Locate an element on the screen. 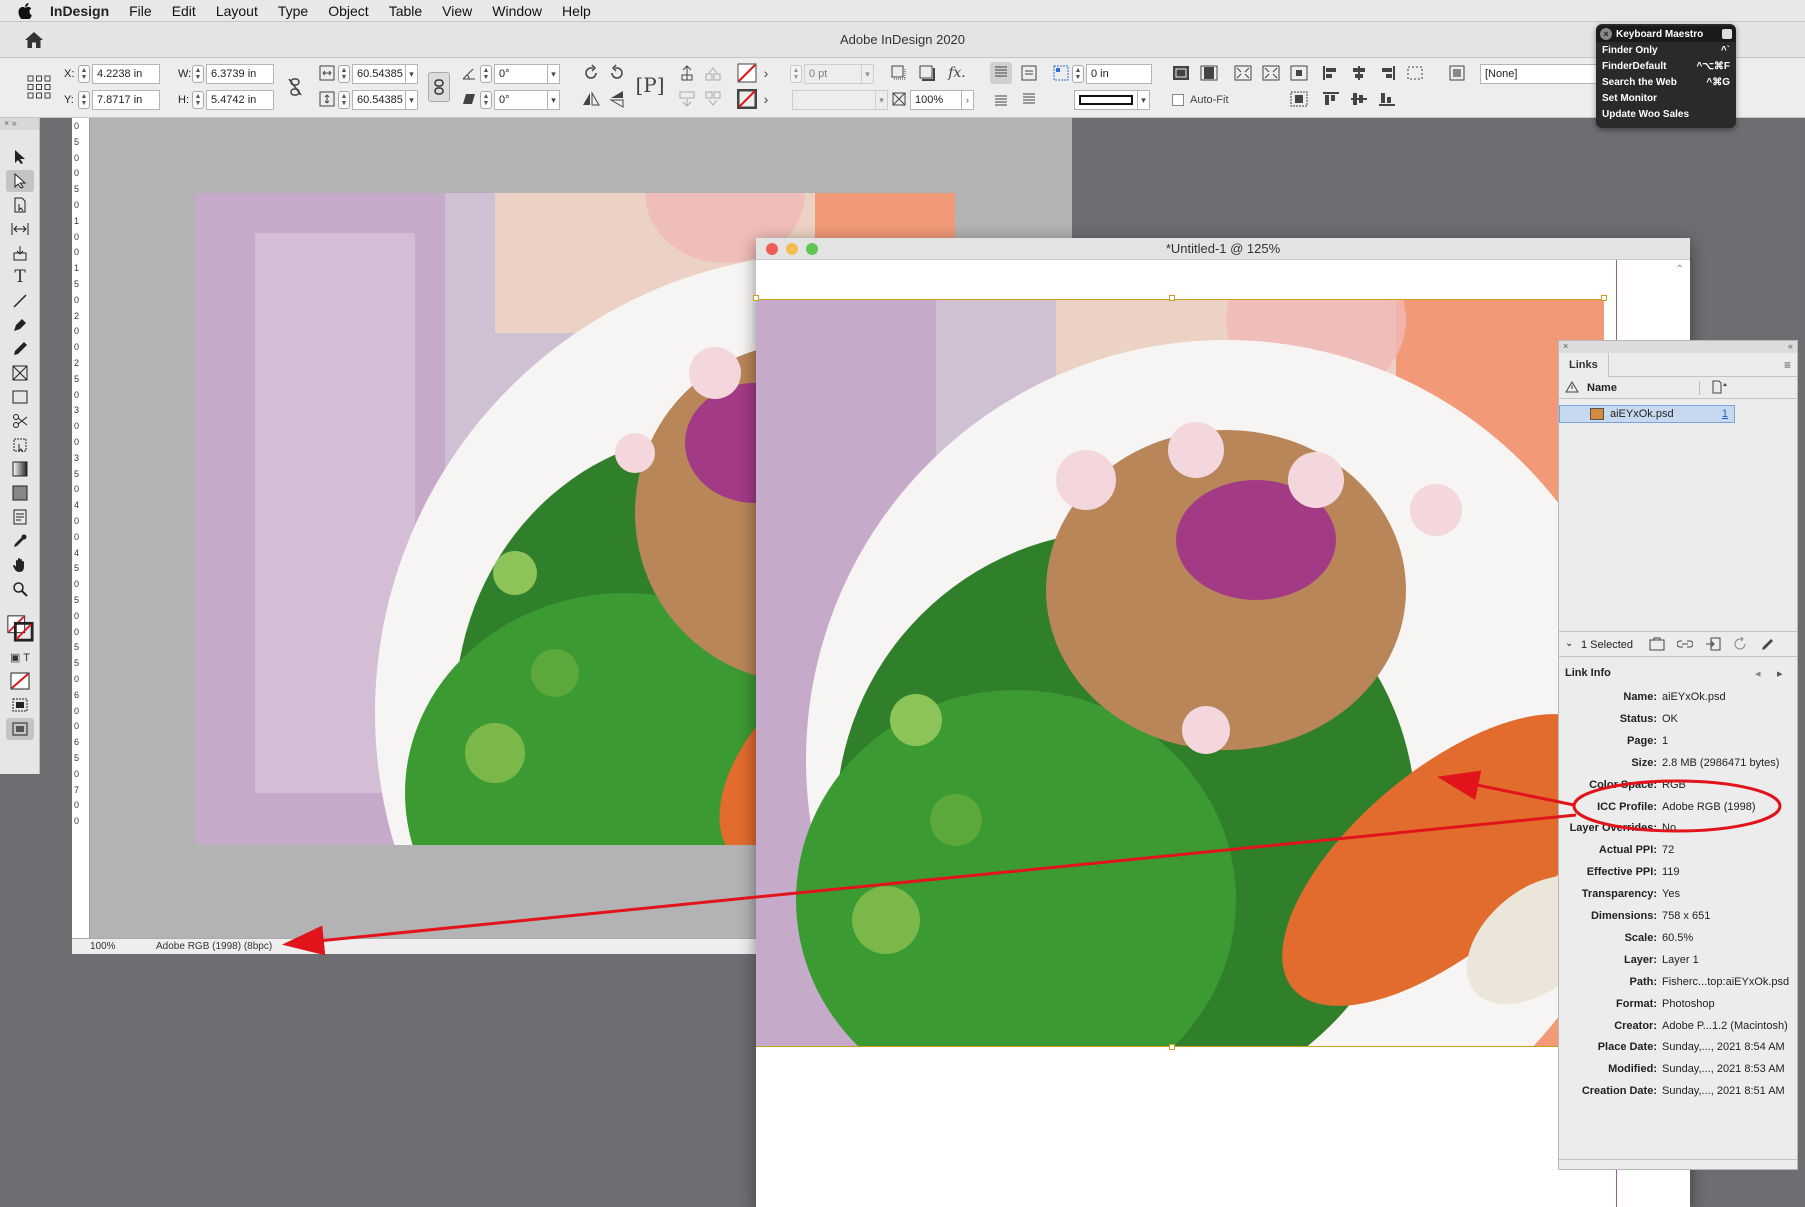  shear-dropdown: ▾ is located at coordinates (554, 100).